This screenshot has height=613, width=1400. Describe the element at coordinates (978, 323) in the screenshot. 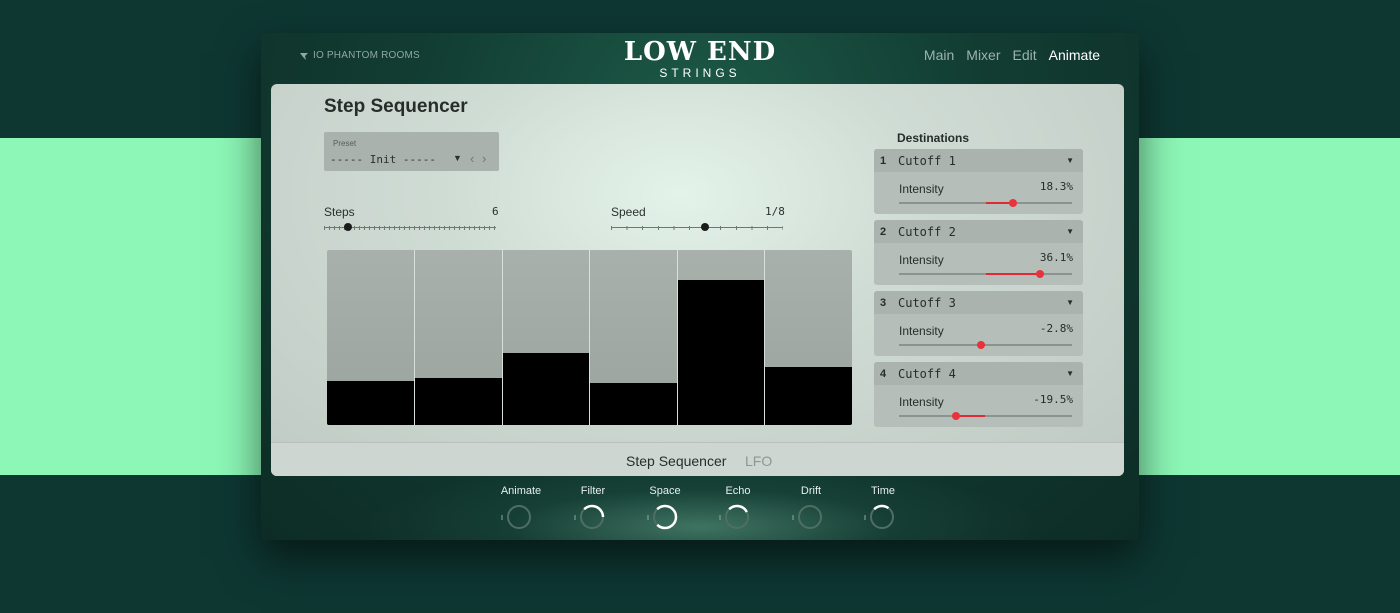

I see `destination-card: 3 Cutoff 3 ▼ Intensity -2.8%` at that location.